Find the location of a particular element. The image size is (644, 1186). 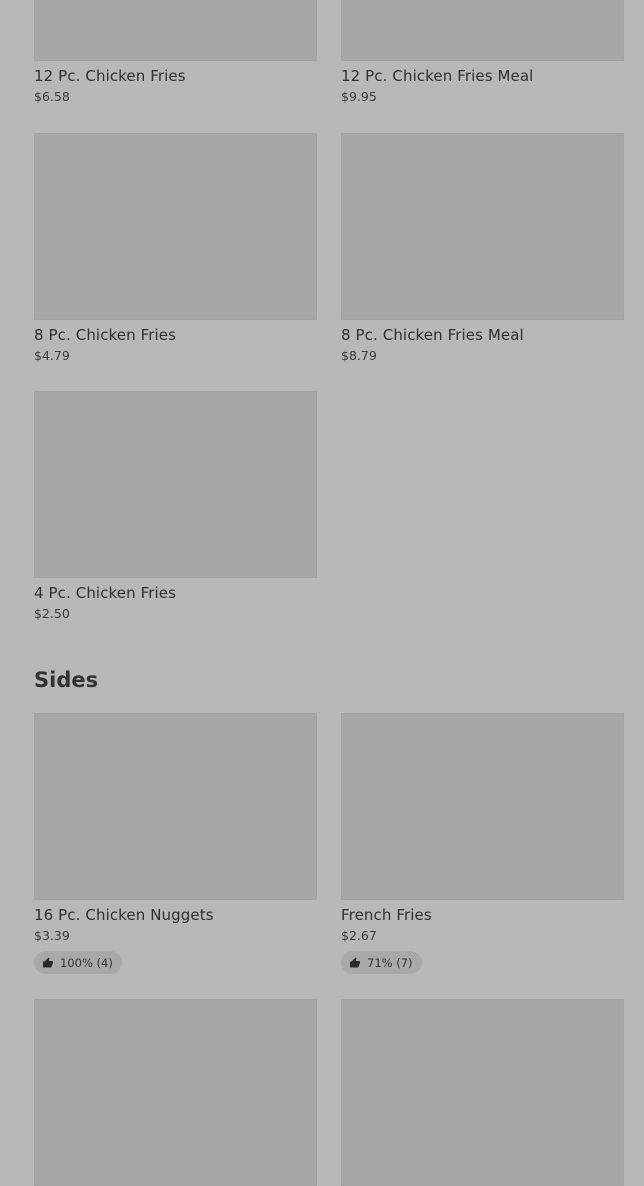

menu-item-name: French Fries is located at coordinates (386, 915).